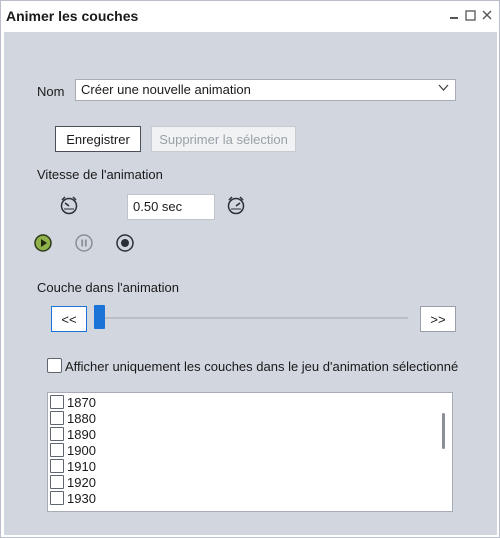 The width and height of the screenshot is (500, 538). I want to click on list-item: 1890, so click(73, 434).